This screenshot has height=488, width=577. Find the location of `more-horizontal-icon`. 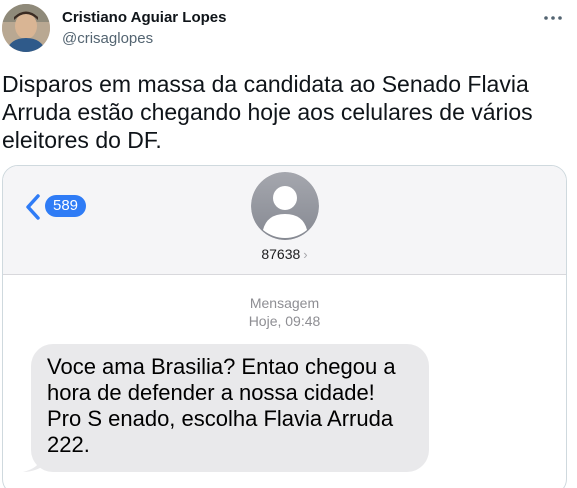

more-horizontal-icon is located at coordinates (553, 18).